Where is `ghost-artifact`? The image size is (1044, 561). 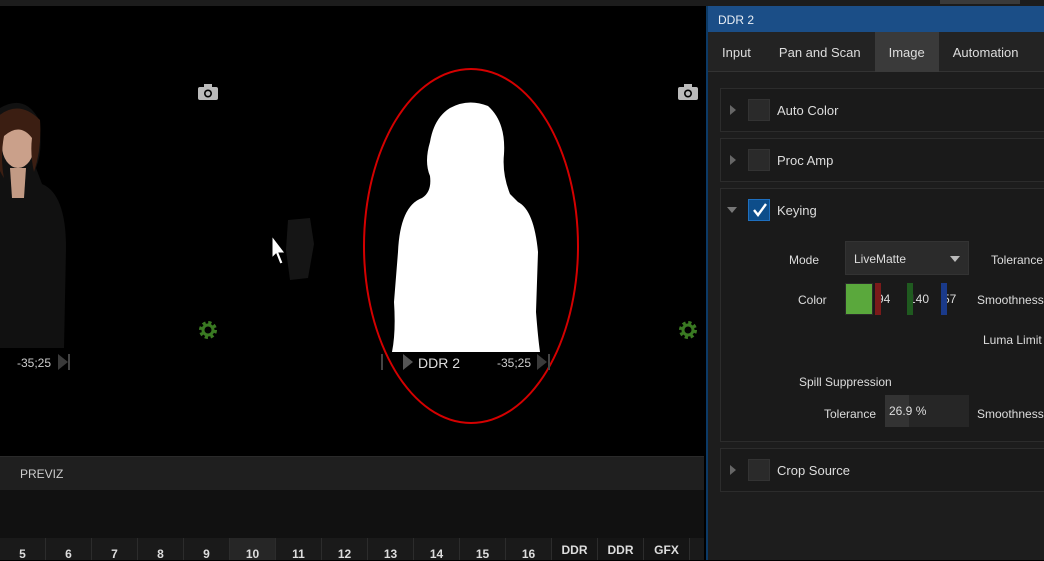
ghost-artifact is located at coordinates (300, 249).